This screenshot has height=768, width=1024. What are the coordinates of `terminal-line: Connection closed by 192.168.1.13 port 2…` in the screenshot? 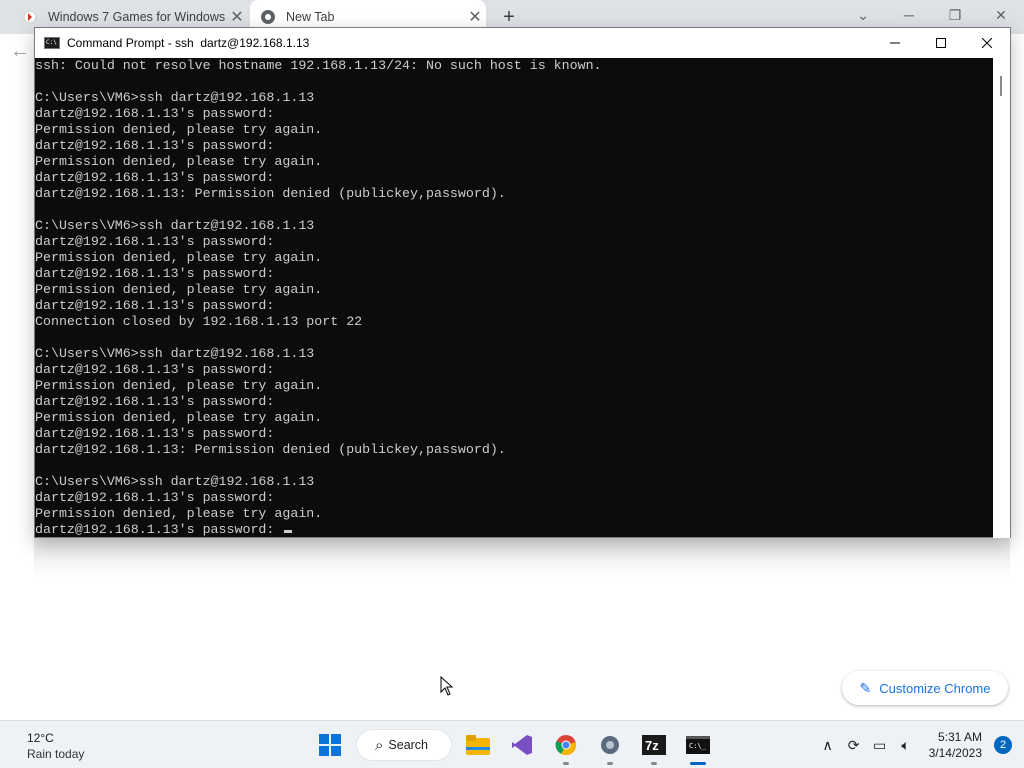 It's located at (199, 321).